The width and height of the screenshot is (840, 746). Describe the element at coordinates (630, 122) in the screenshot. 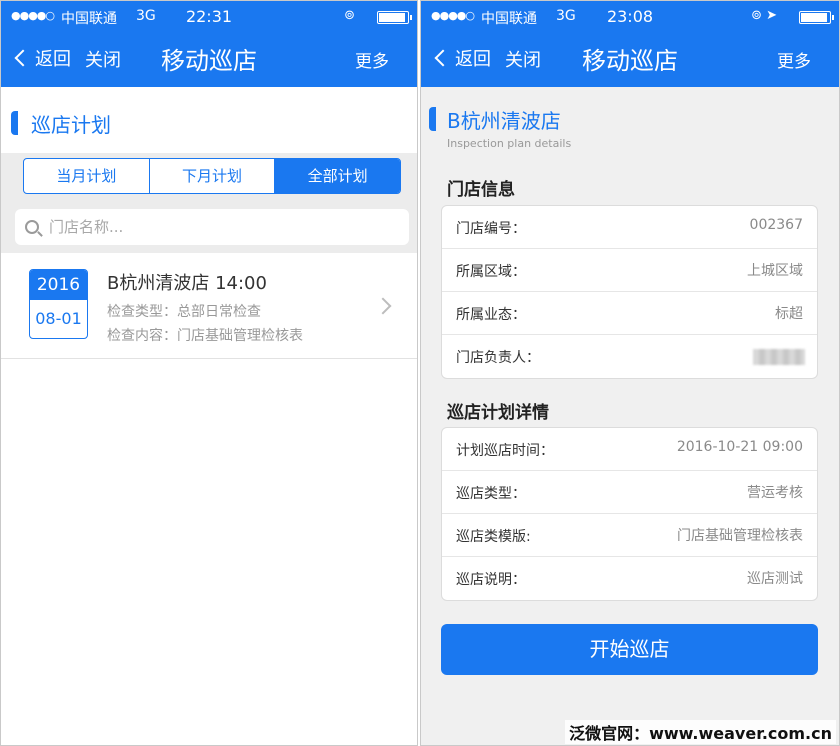

I see `store-header: B杭州清波店 Inspection plan details` at that location.